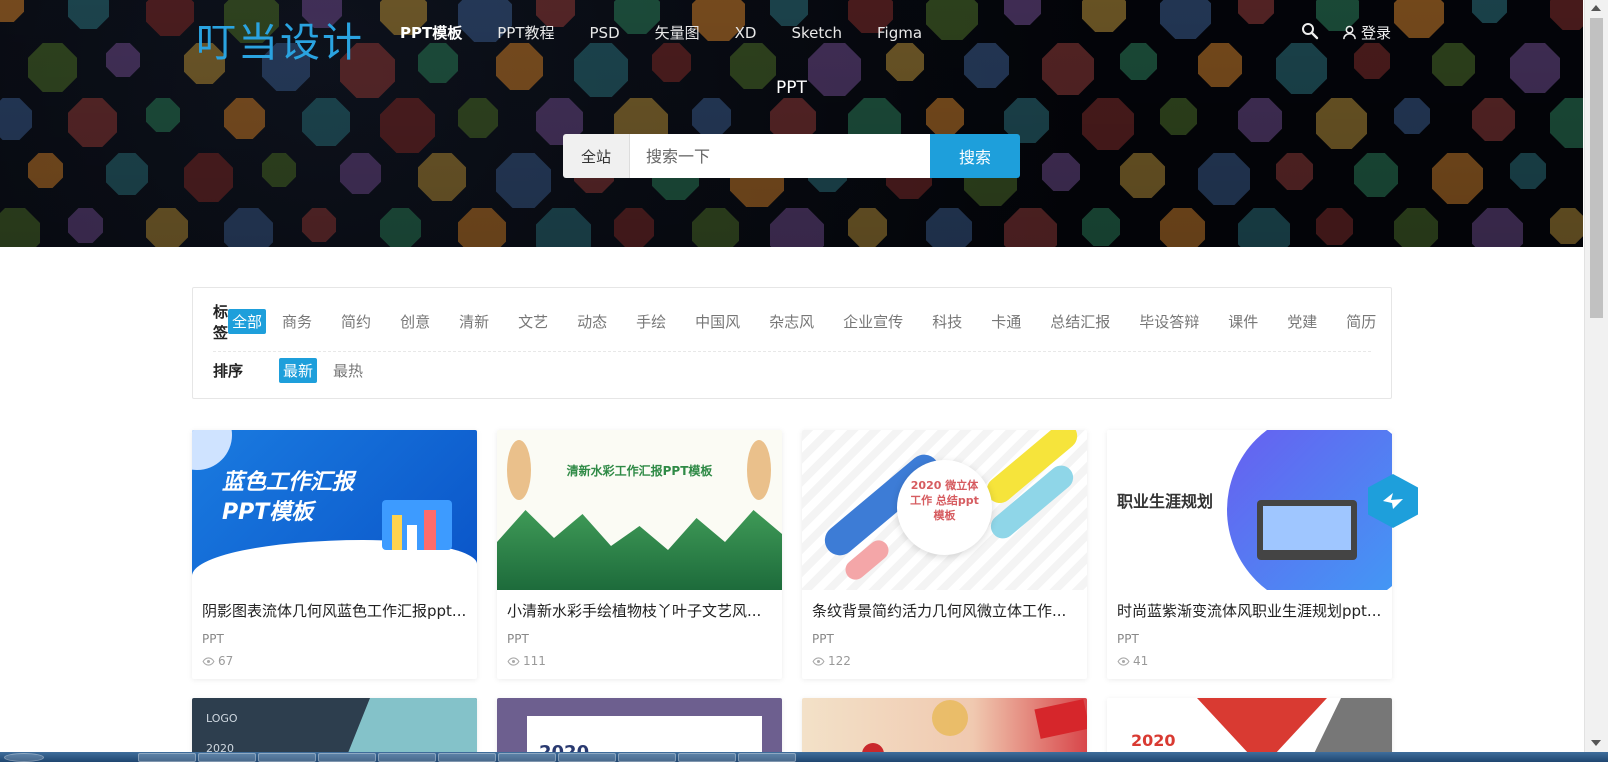  Describe the element at coordinates (297, 321) in the screenshot. I see `tag-chip: 商务` at that location.